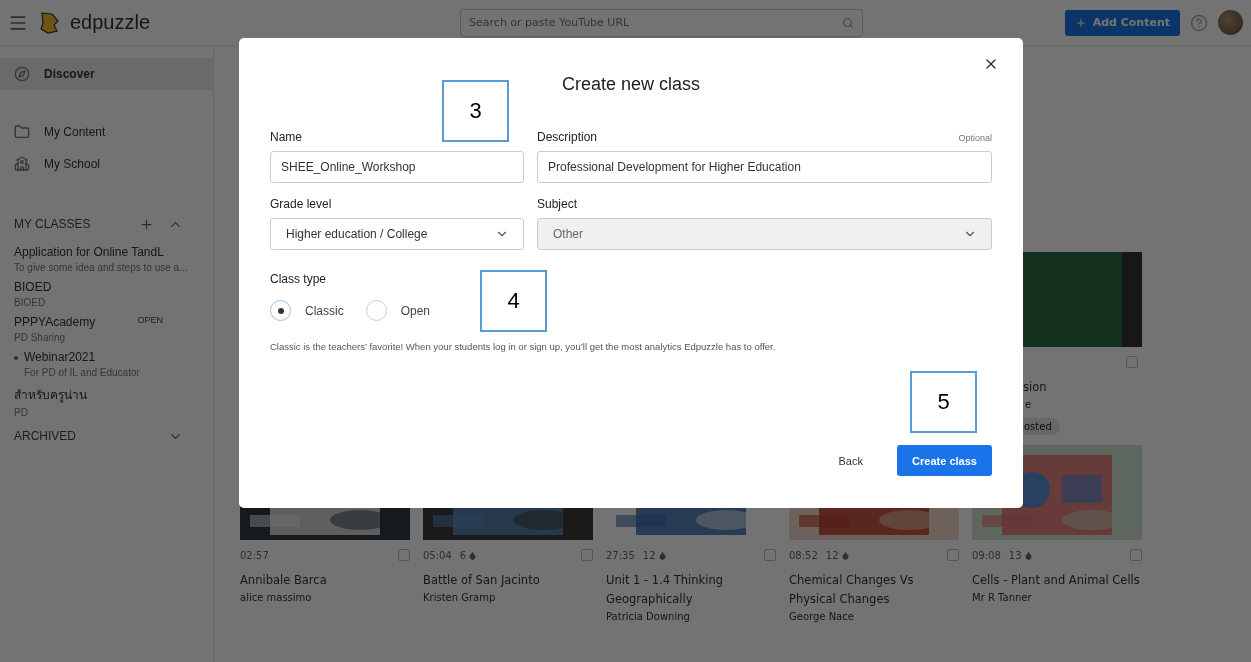 The height and width of the screenshot is (662, 1251). What do you see at coordinates (397, 234) in the screenshot?
I see `select-field: Higher education / College` at bounding box center [397, 234].